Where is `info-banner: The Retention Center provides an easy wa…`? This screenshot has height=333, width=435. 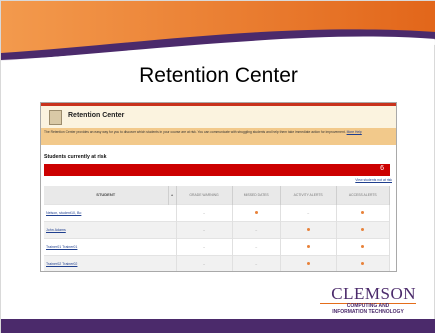
info-banner: The Retention Center provides an easy wa… is located at coordinates (218, 136).